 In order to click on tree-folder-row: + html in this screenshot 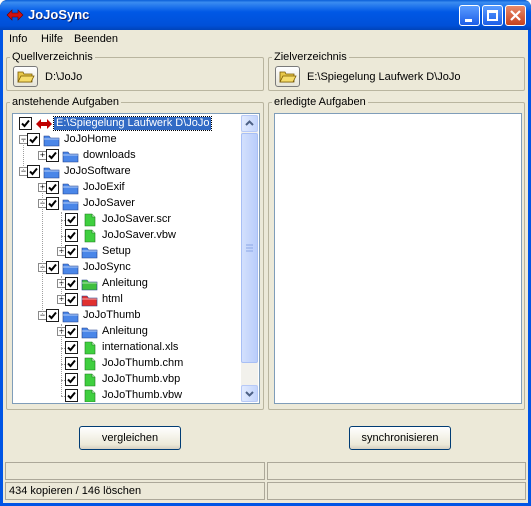, I will do `click(128, 300)`.